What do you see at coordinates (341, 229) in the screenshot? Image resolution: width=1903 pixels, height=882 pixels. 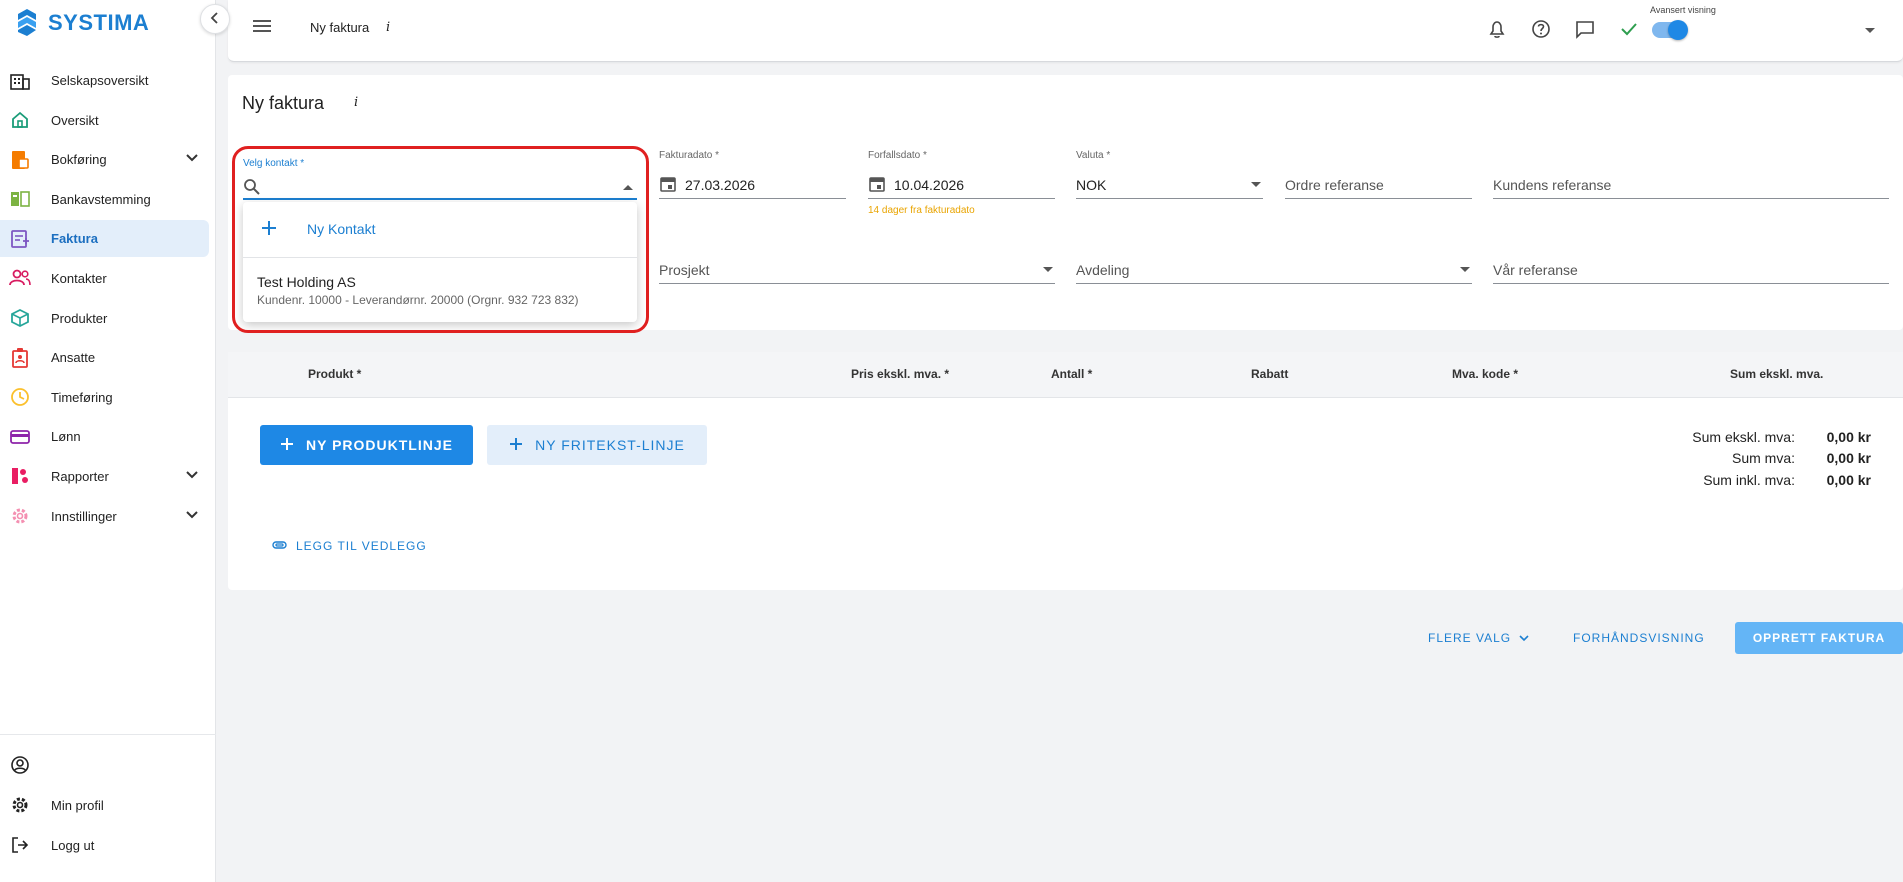 I see `new-contact-label: Ny Kontakt` at bounding box center [341, 229].